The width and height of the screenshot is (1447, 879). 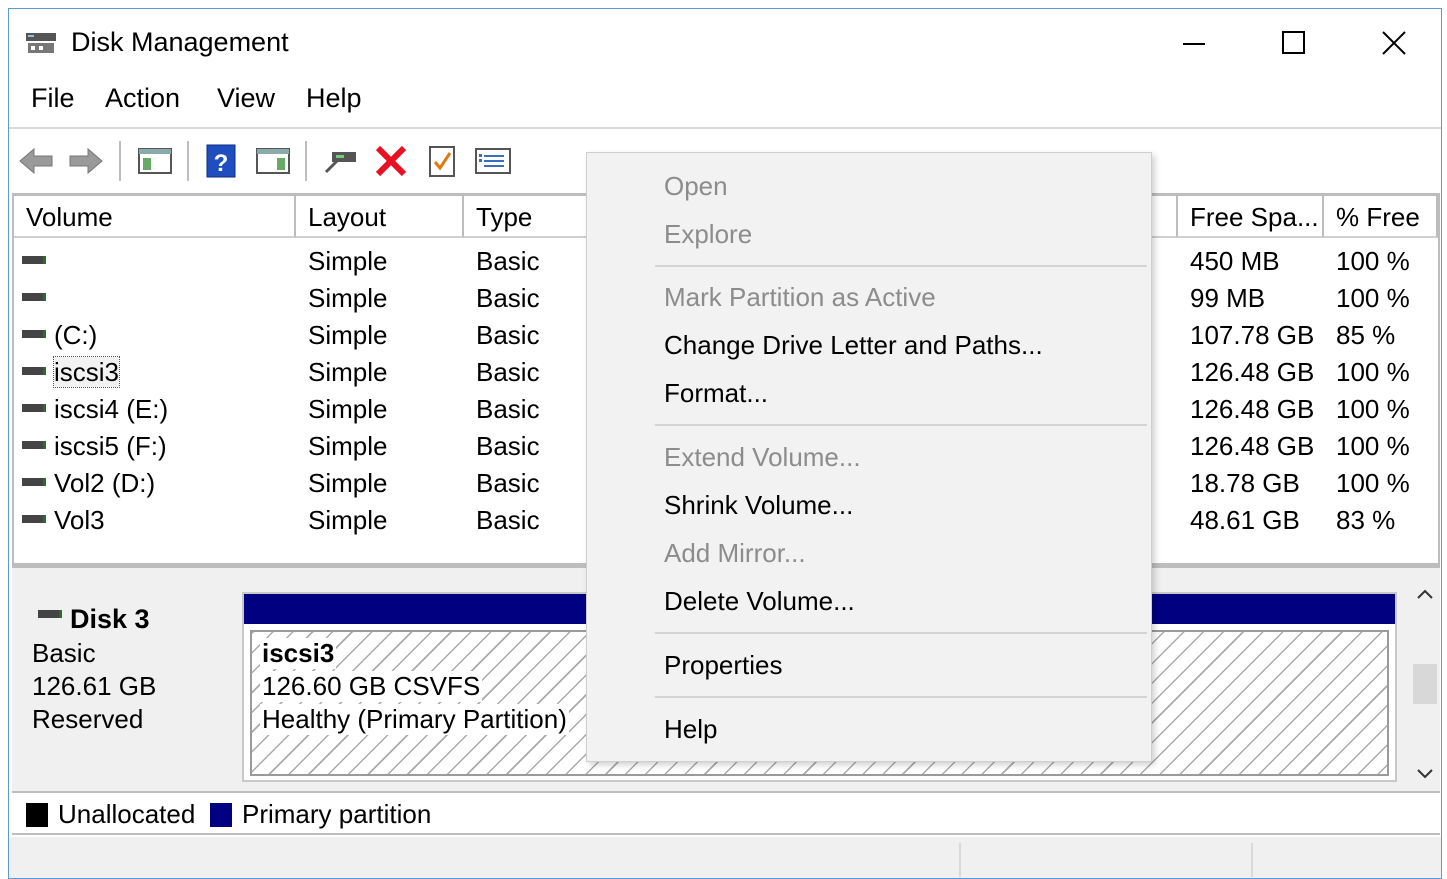 What do you see at coordinates (142, 98) in the screenshot?
I see `menu-action: Action` at bounding box center [142, 98].